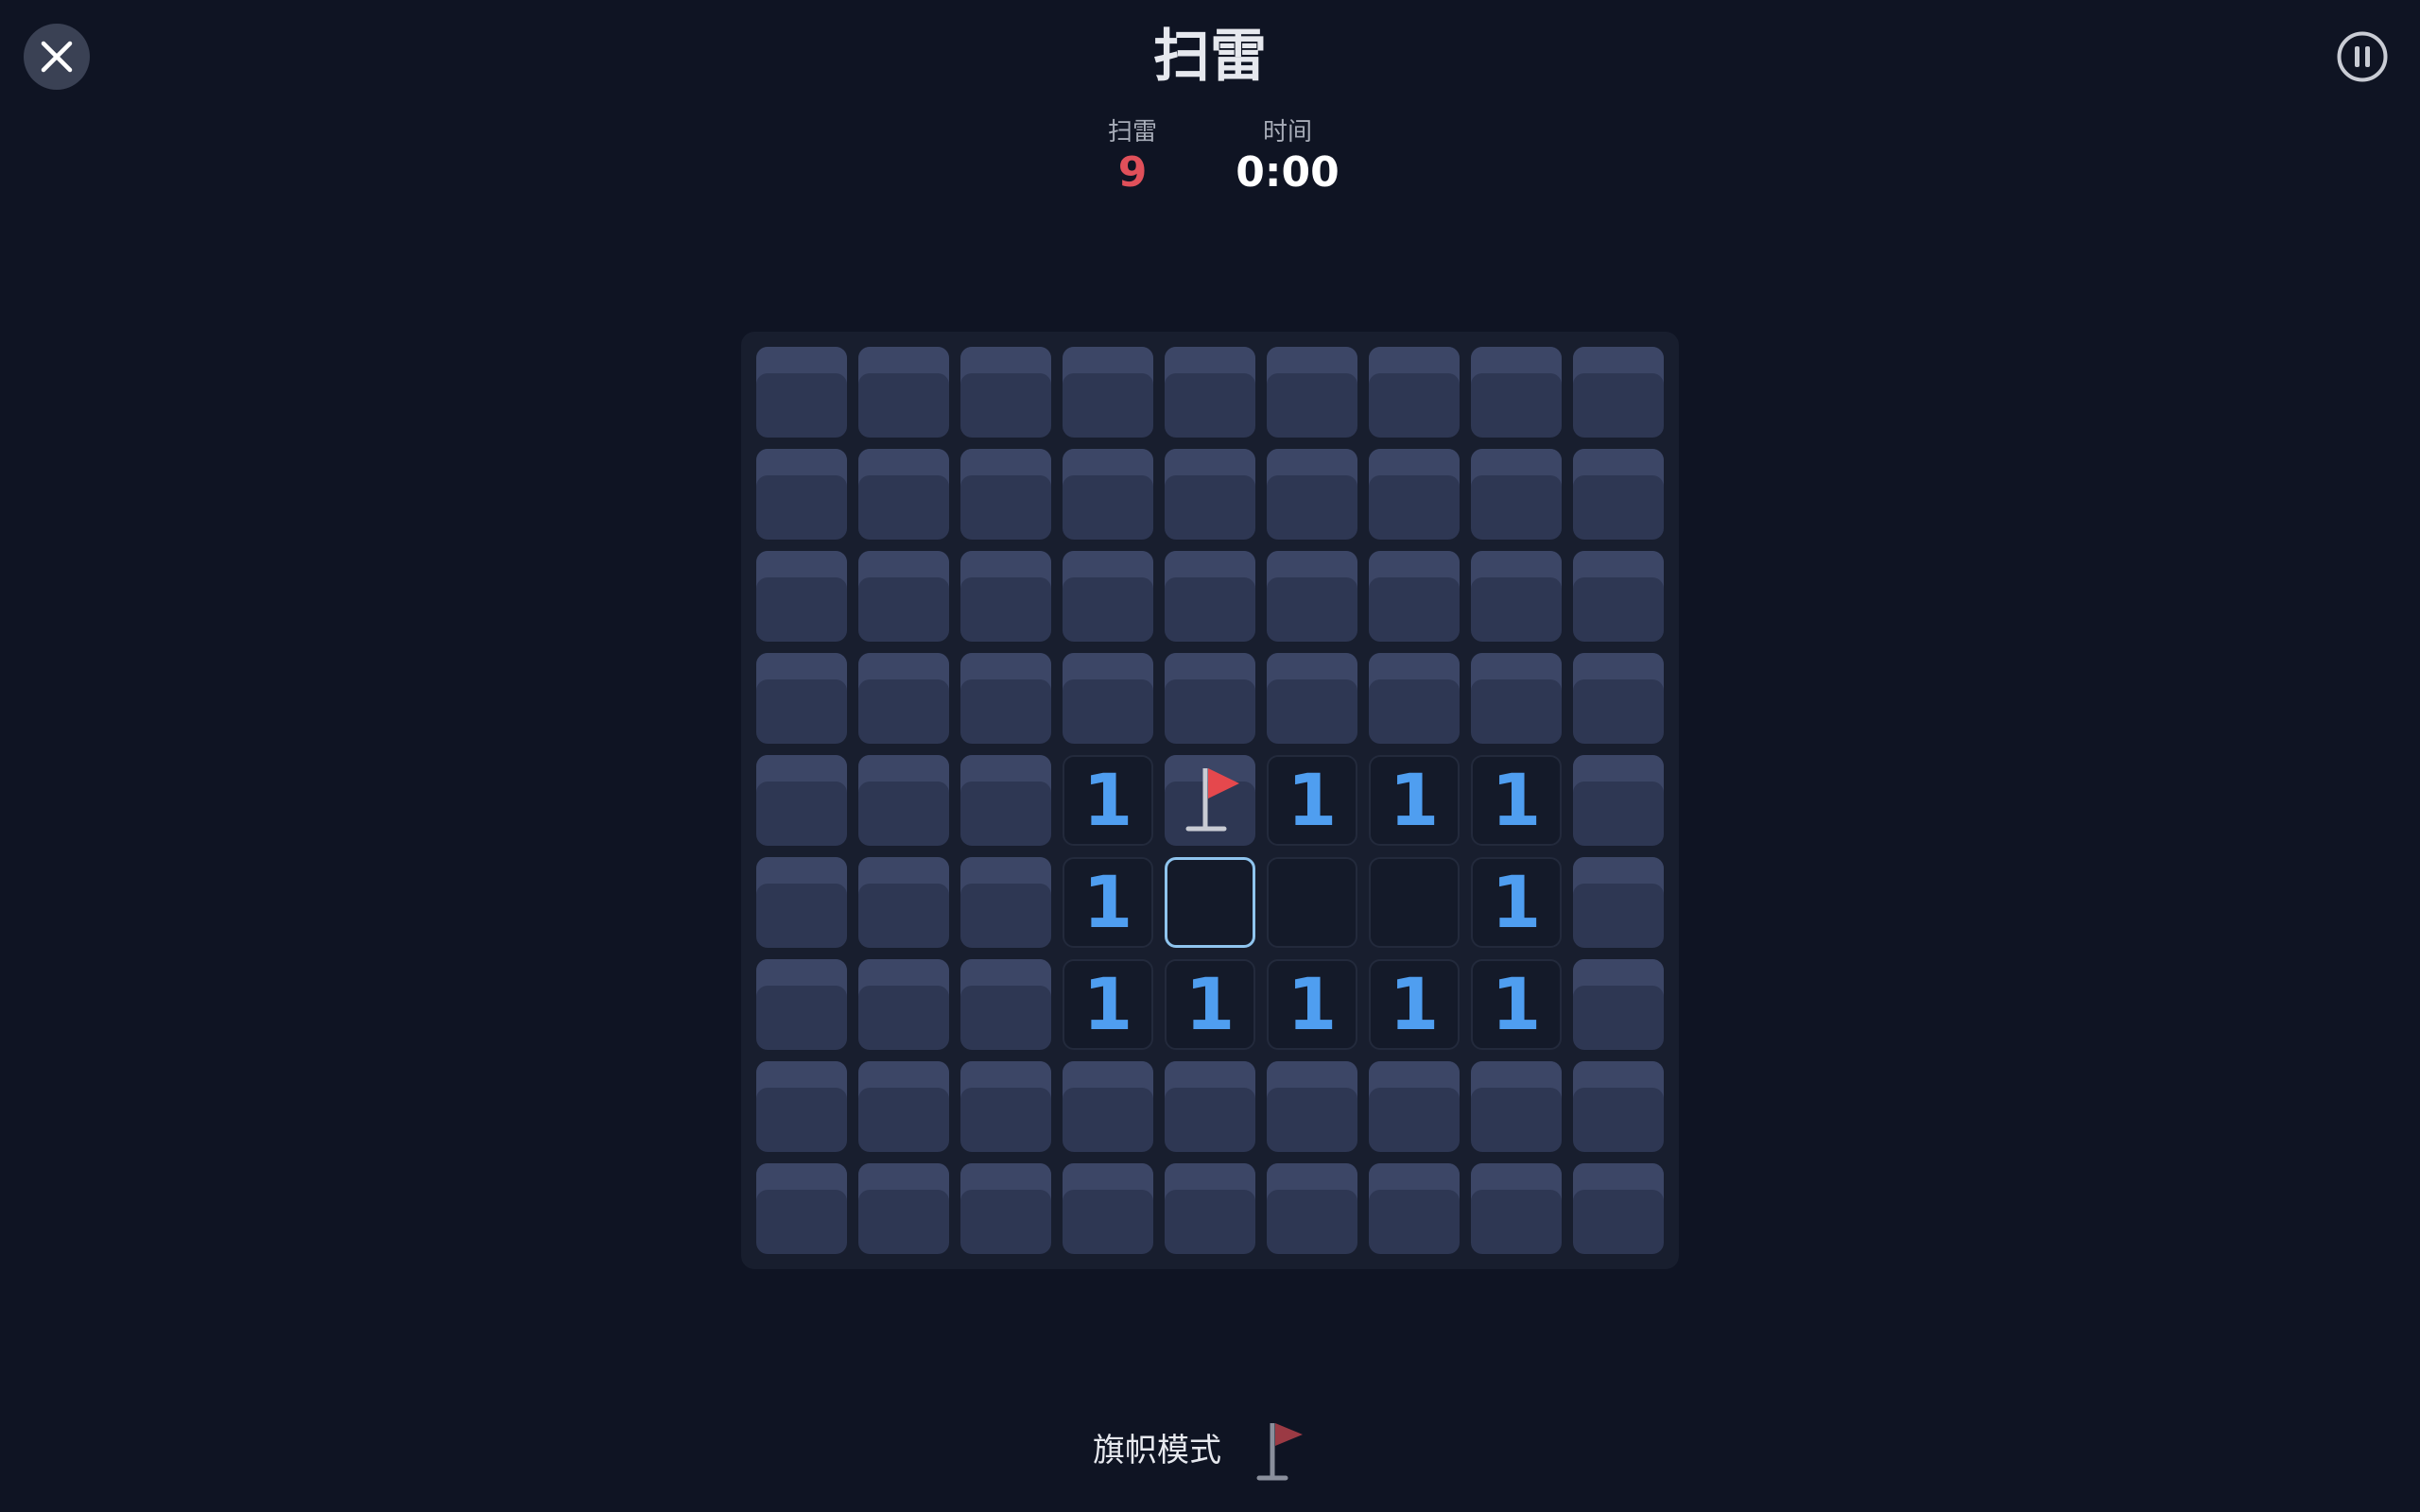 This screenshot has height=1512, width=2420. I want to click on flag-icon, so click(1279, 1452).